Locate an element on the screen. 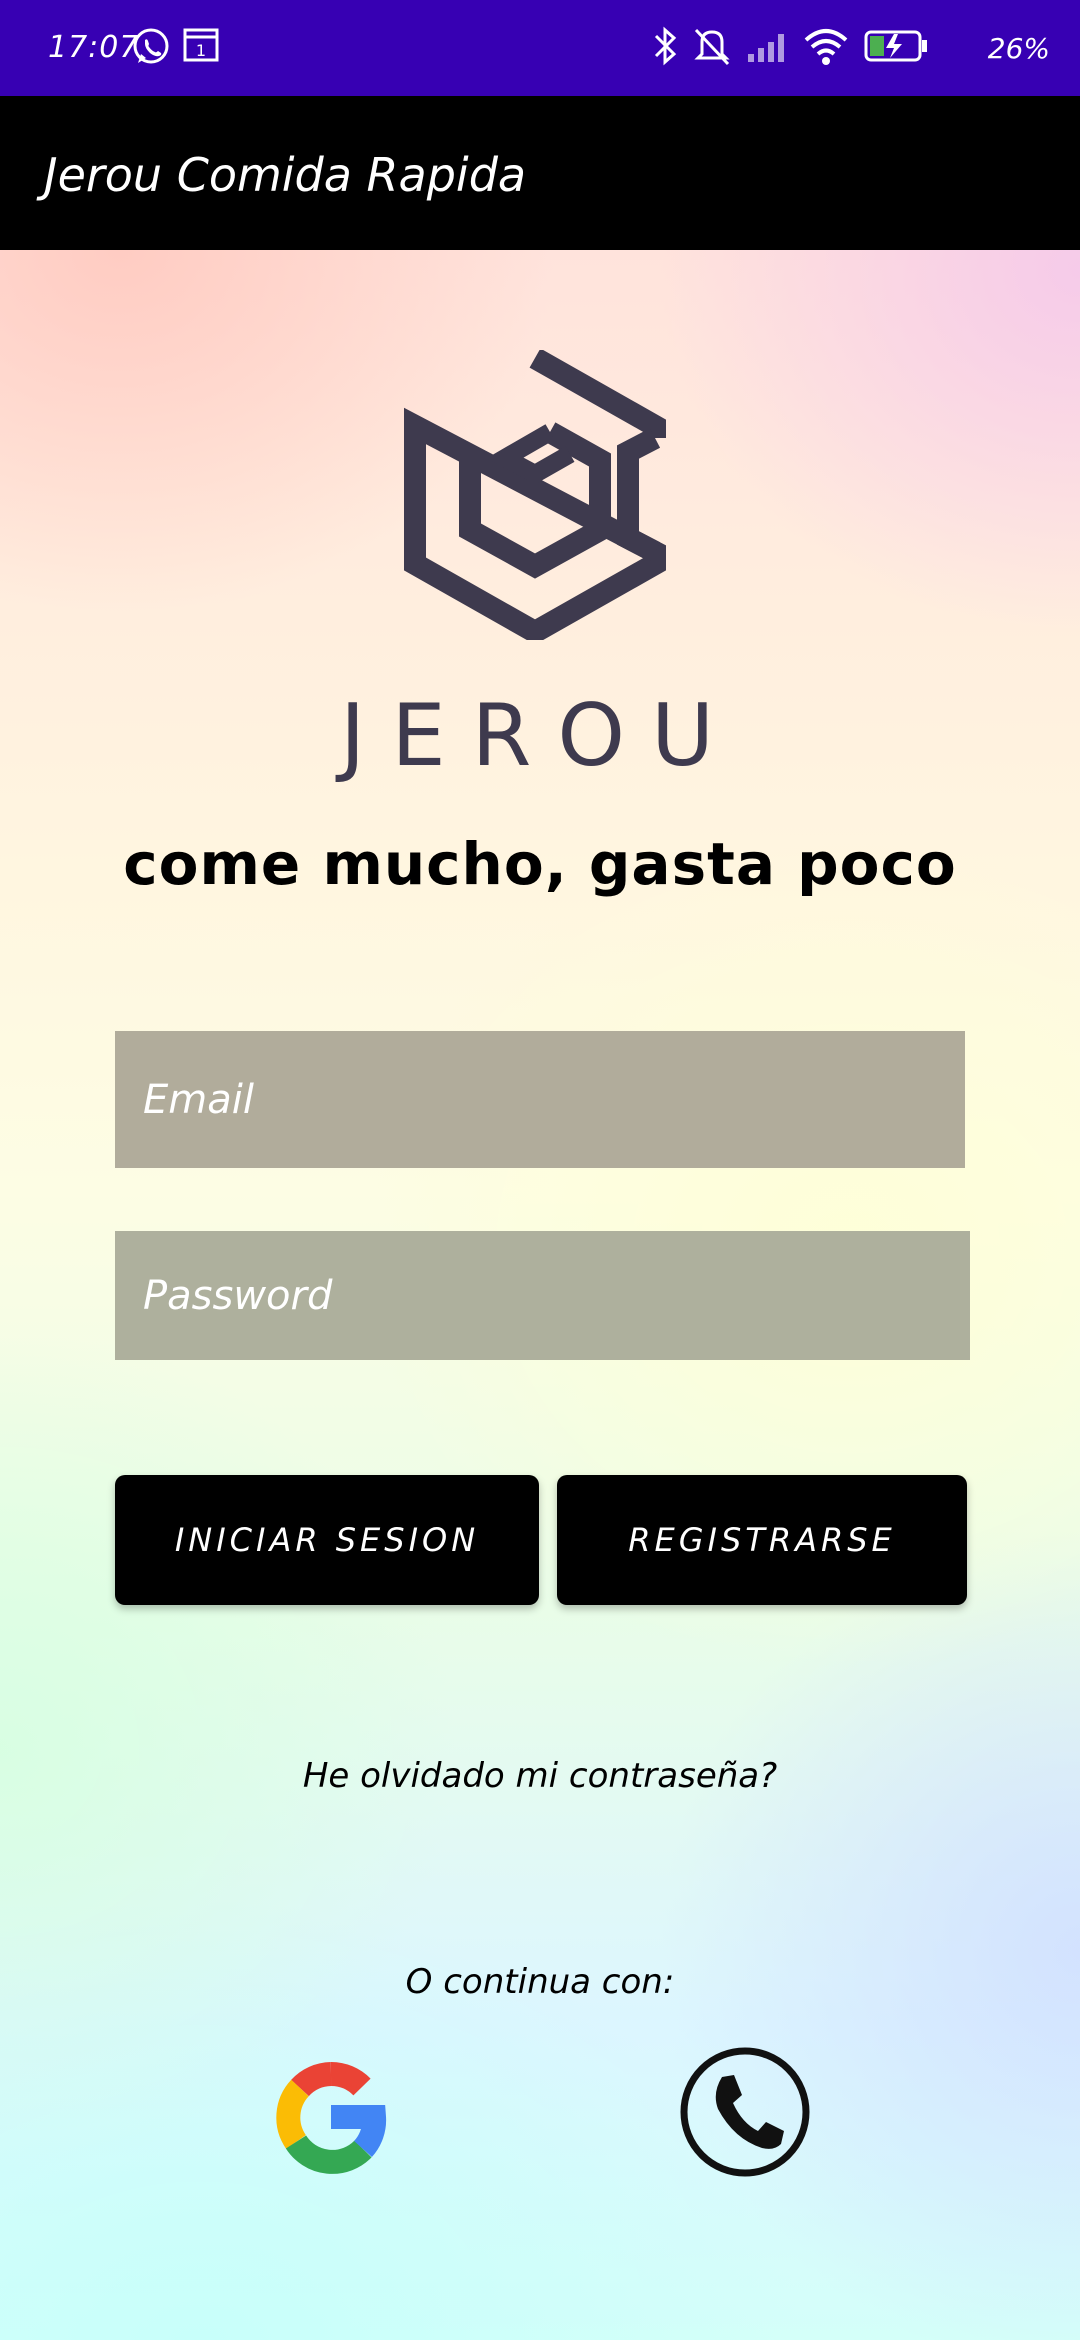  status-time: 17:07 is located at coordinates (94, 47).